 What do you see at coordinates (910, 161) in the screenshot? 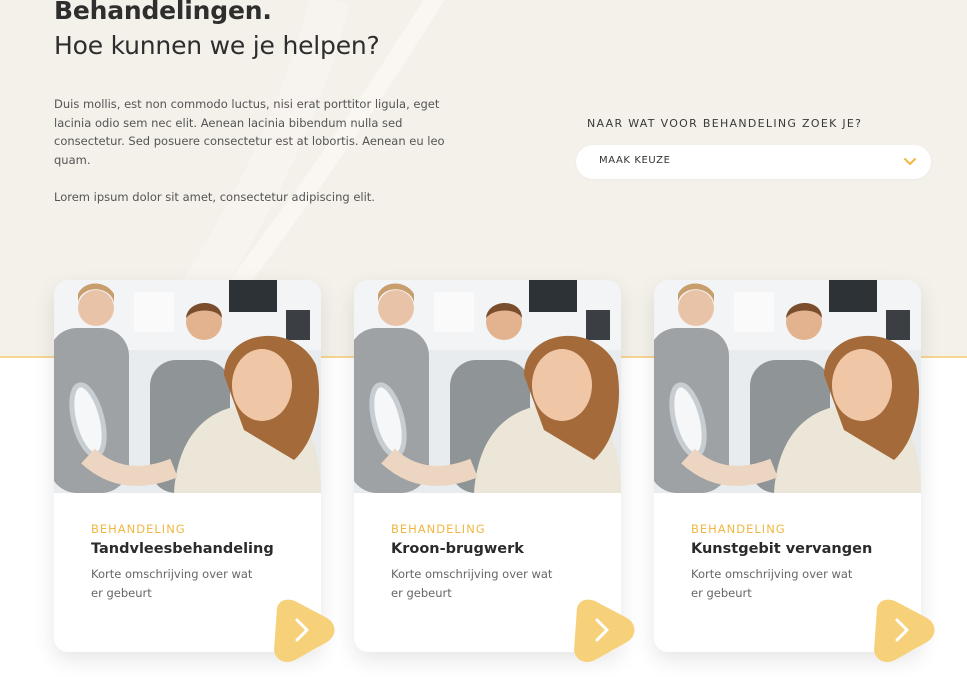
I see `chevron-down-icon` at bounding box center [910, 161].